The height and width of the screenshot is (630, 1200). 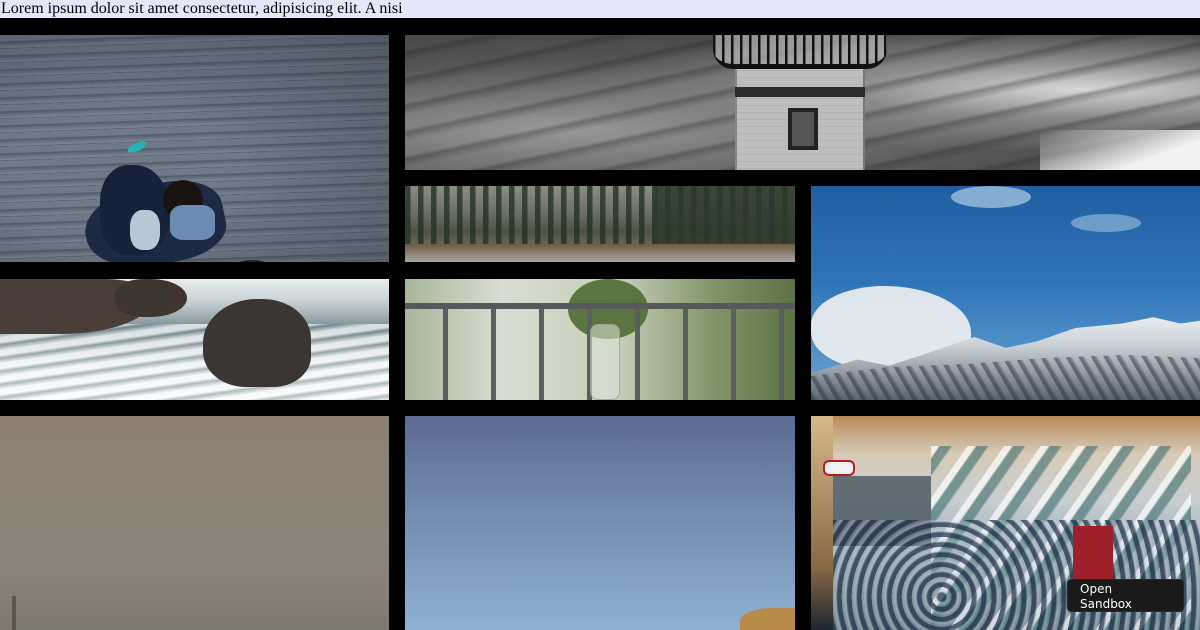 I want to click on photo-couple-on-deck, so click(x=194, y=148).